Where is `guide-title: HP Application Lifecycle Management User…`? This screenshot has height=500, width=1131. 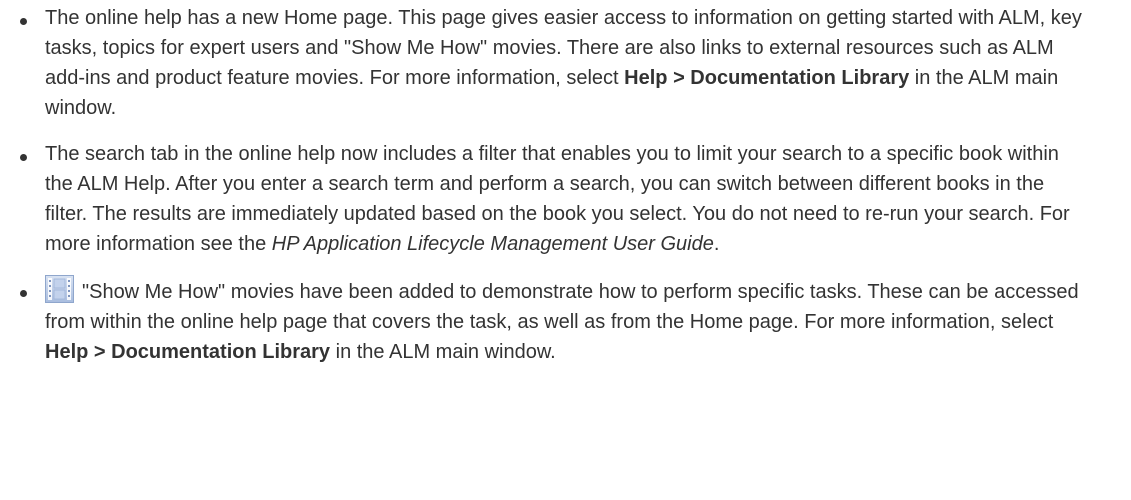 guide-title: HP Application Lifecycle Management User… is located at coordinates (492, 244).